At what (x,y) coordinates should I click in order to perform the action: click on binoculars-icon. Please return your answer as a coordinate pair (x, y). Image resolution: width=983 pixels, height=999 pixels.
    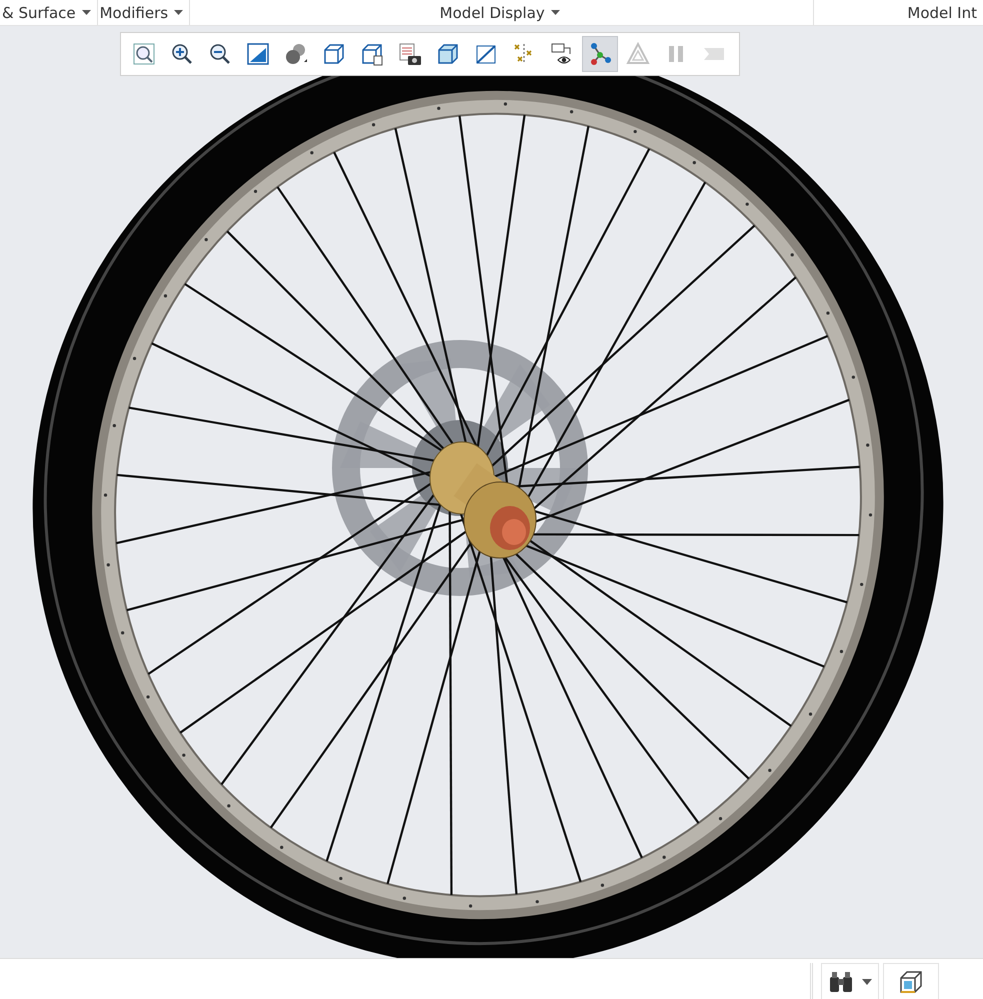
    Looking at the image, I should click on (841, 981).